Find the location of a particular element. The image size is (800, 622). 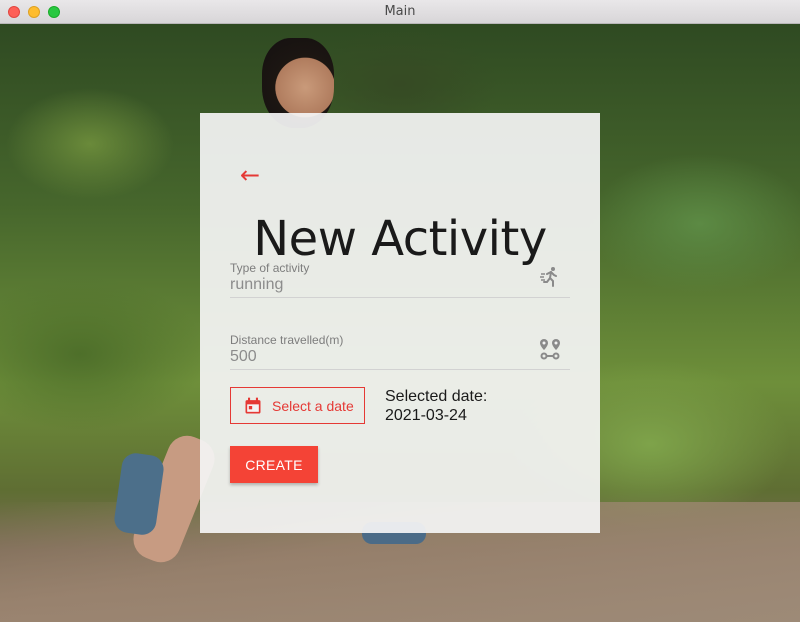

close-window-button is located at coordinates (14, 12).